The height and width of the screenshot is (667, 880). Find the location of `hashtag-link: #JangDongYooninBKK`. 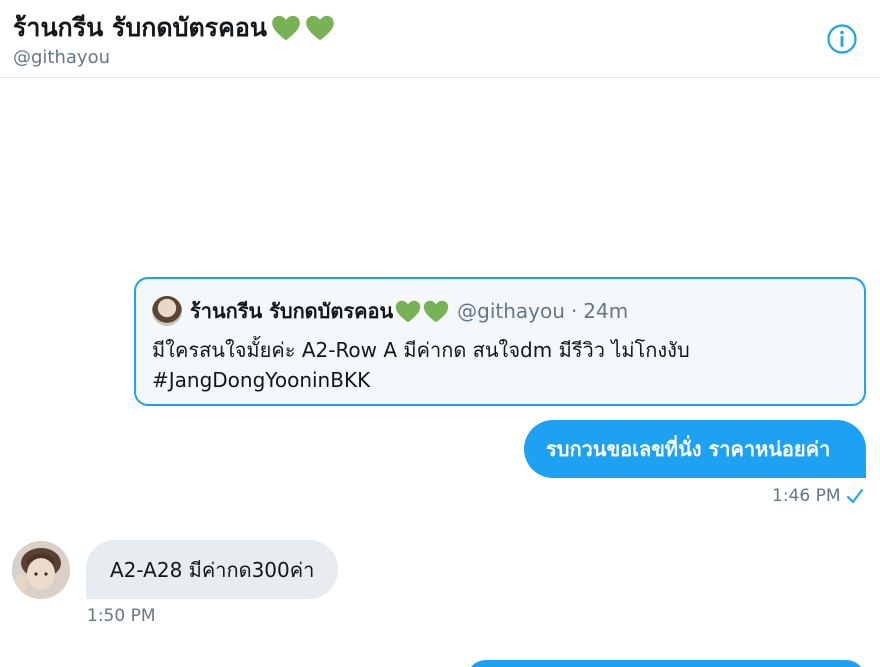

hashtag-link: #JangDongYooninBKK is located at coordinates (497, 380).